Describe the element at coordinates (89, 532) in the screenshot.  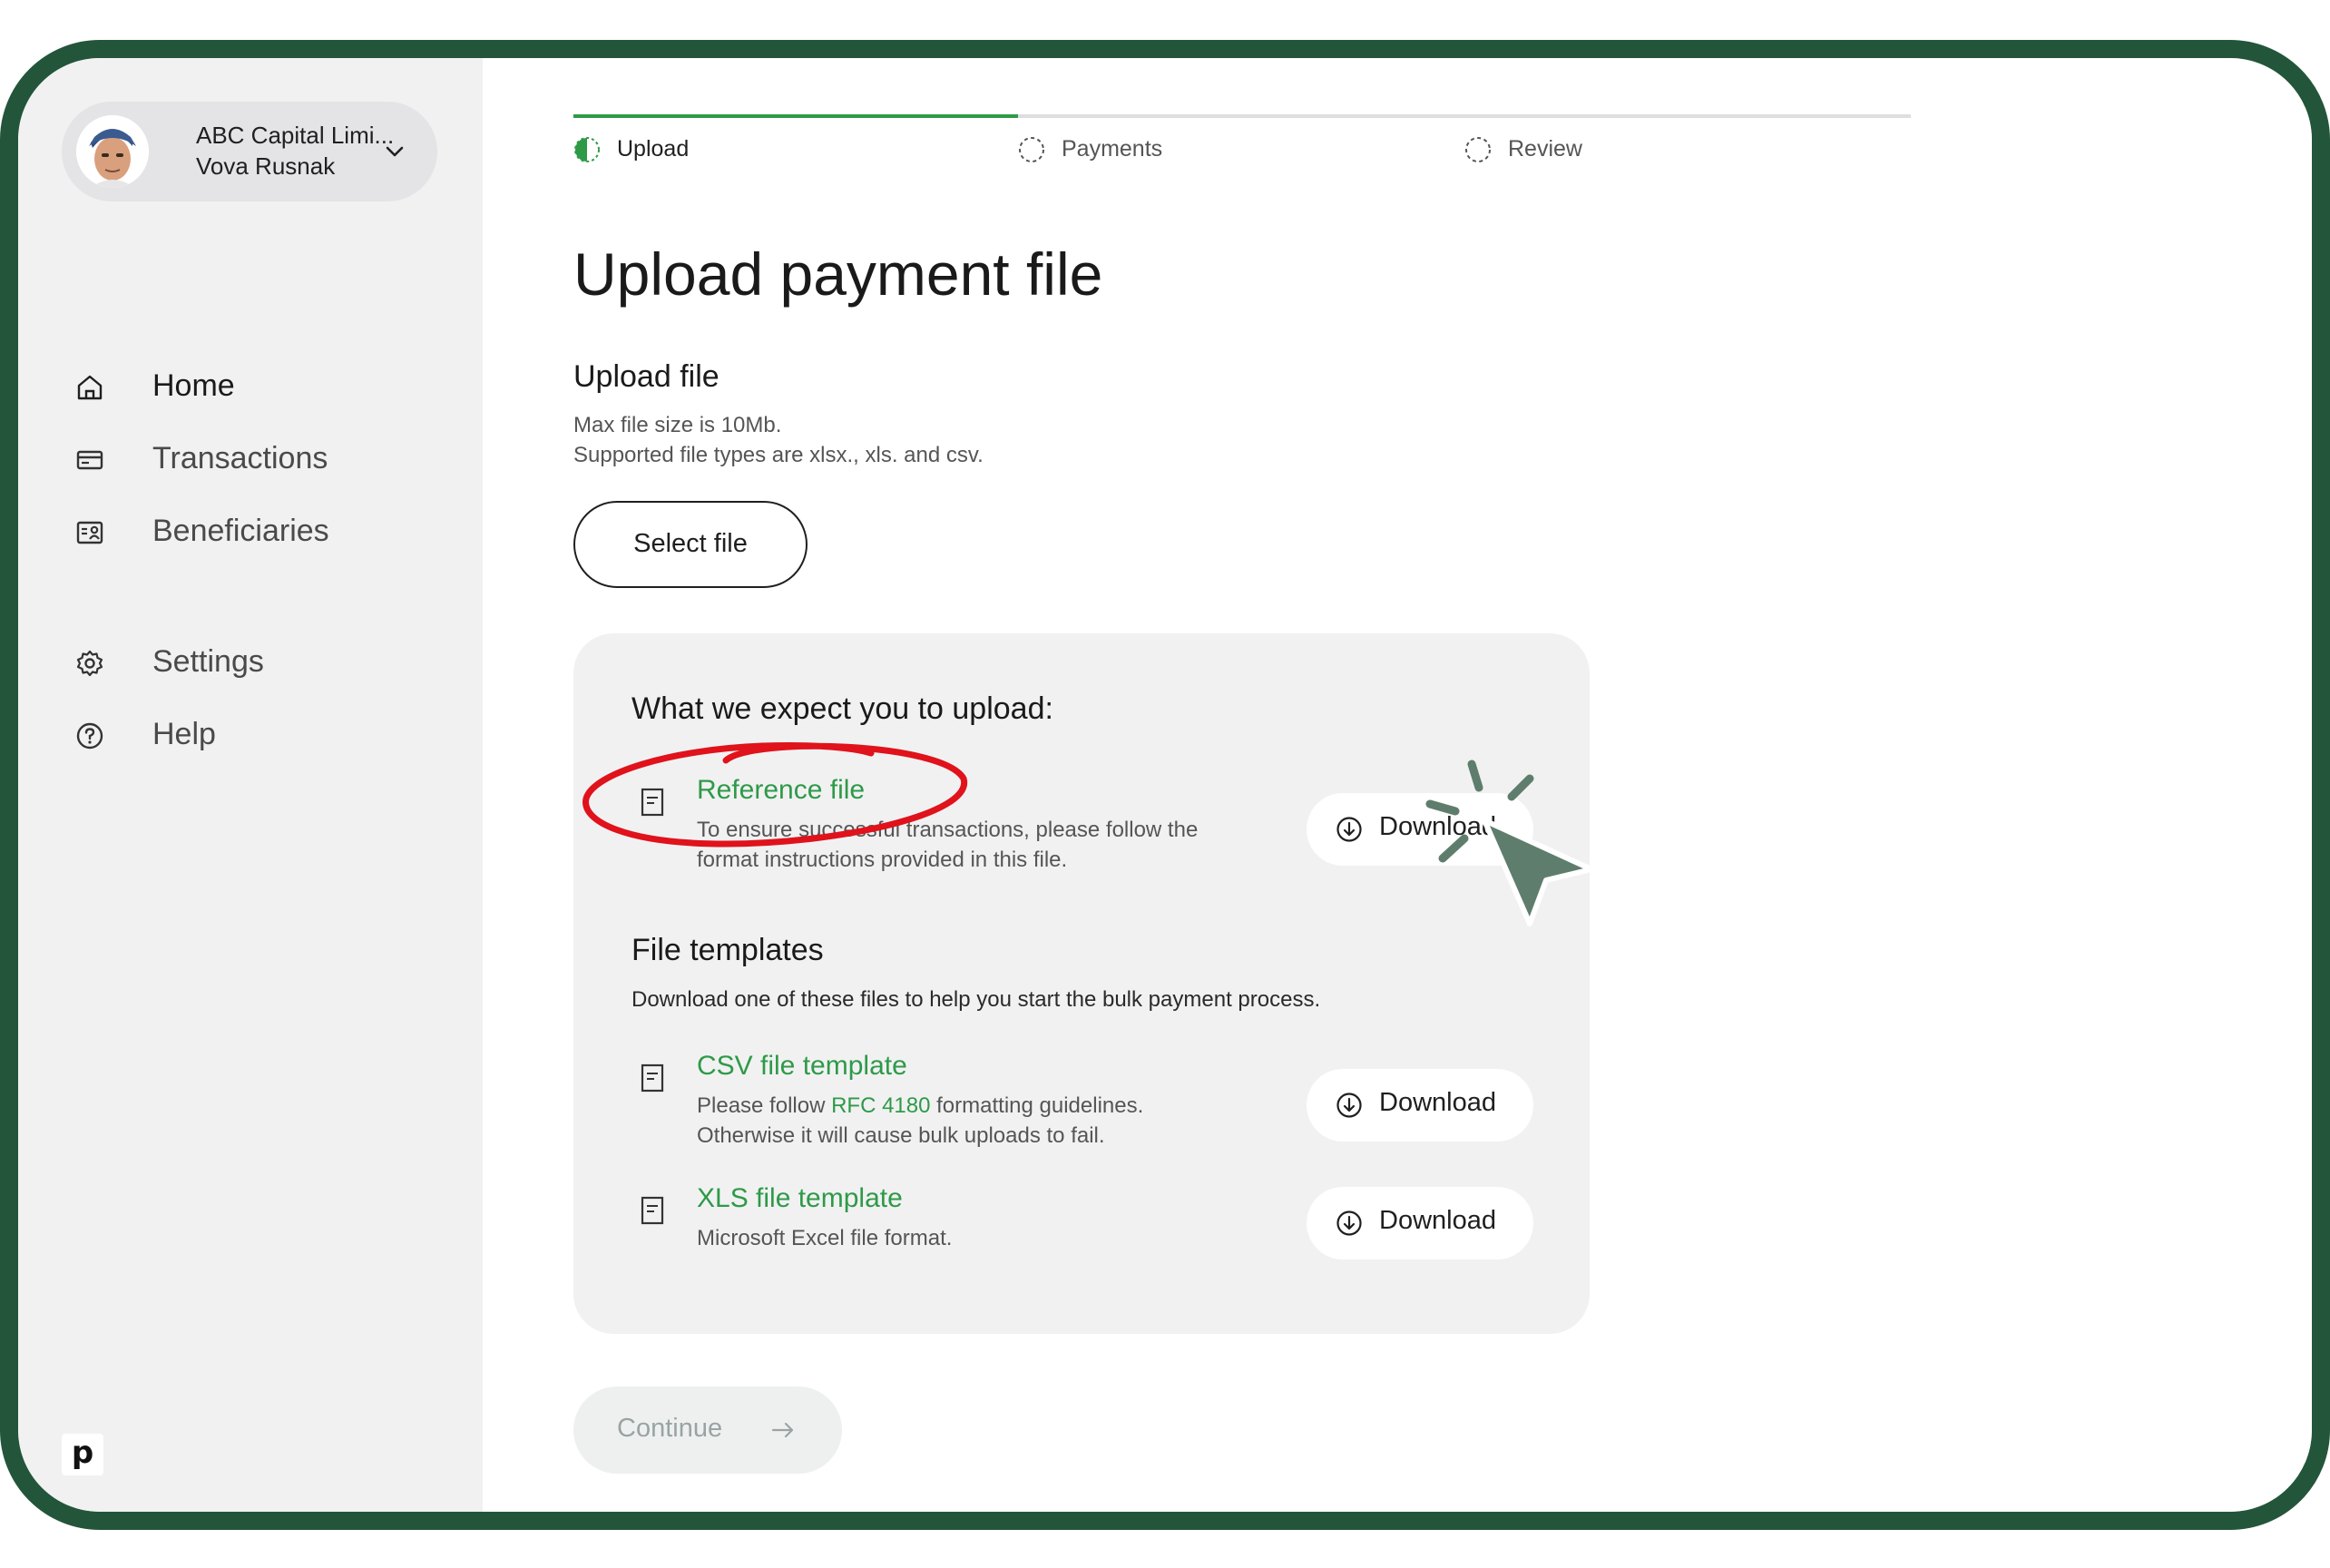
I see `contact-card-icon` at that location.